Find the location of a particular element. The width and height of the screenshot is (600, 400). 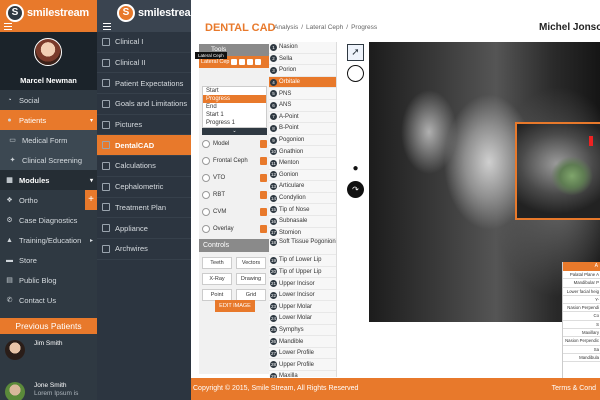

redo-icon: ↷ is located at coordinates (355, 189).